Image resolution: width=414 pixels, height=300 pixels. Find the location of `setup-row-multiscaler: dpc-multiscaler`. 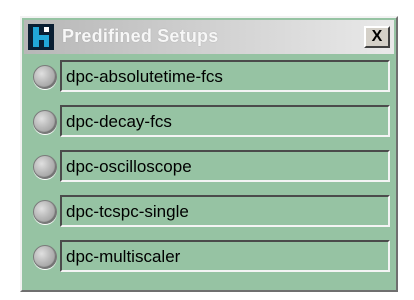

setup-row-multiscaler: dpc-multiscaler is located at coordinates (213, 257).